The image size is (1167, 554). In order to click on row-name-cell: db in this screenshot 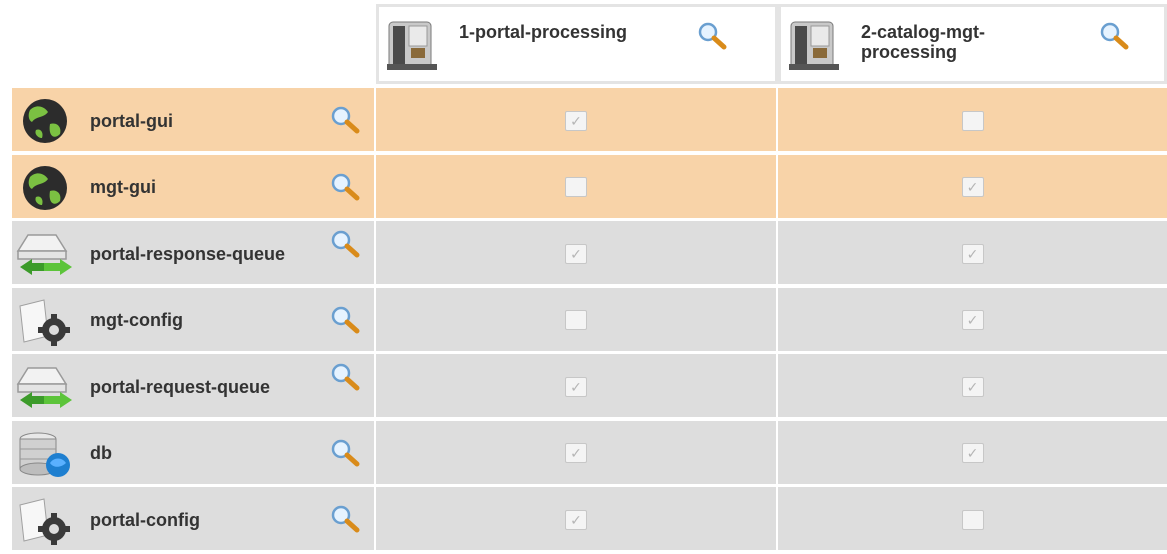, I will do `click(194, 453)`.